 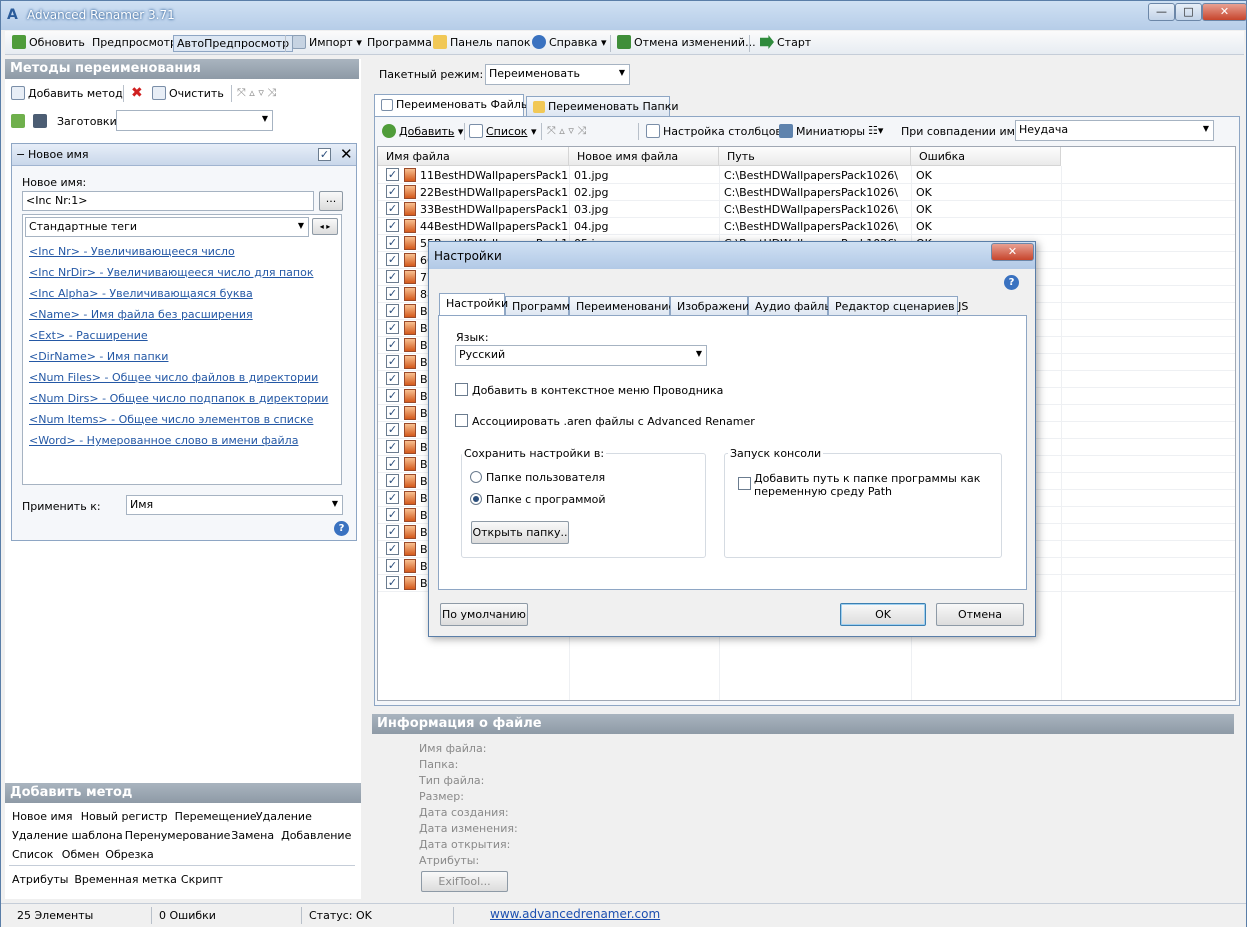 I want to click on dialog-close-button: ✕, so click(x=1012, y=252).